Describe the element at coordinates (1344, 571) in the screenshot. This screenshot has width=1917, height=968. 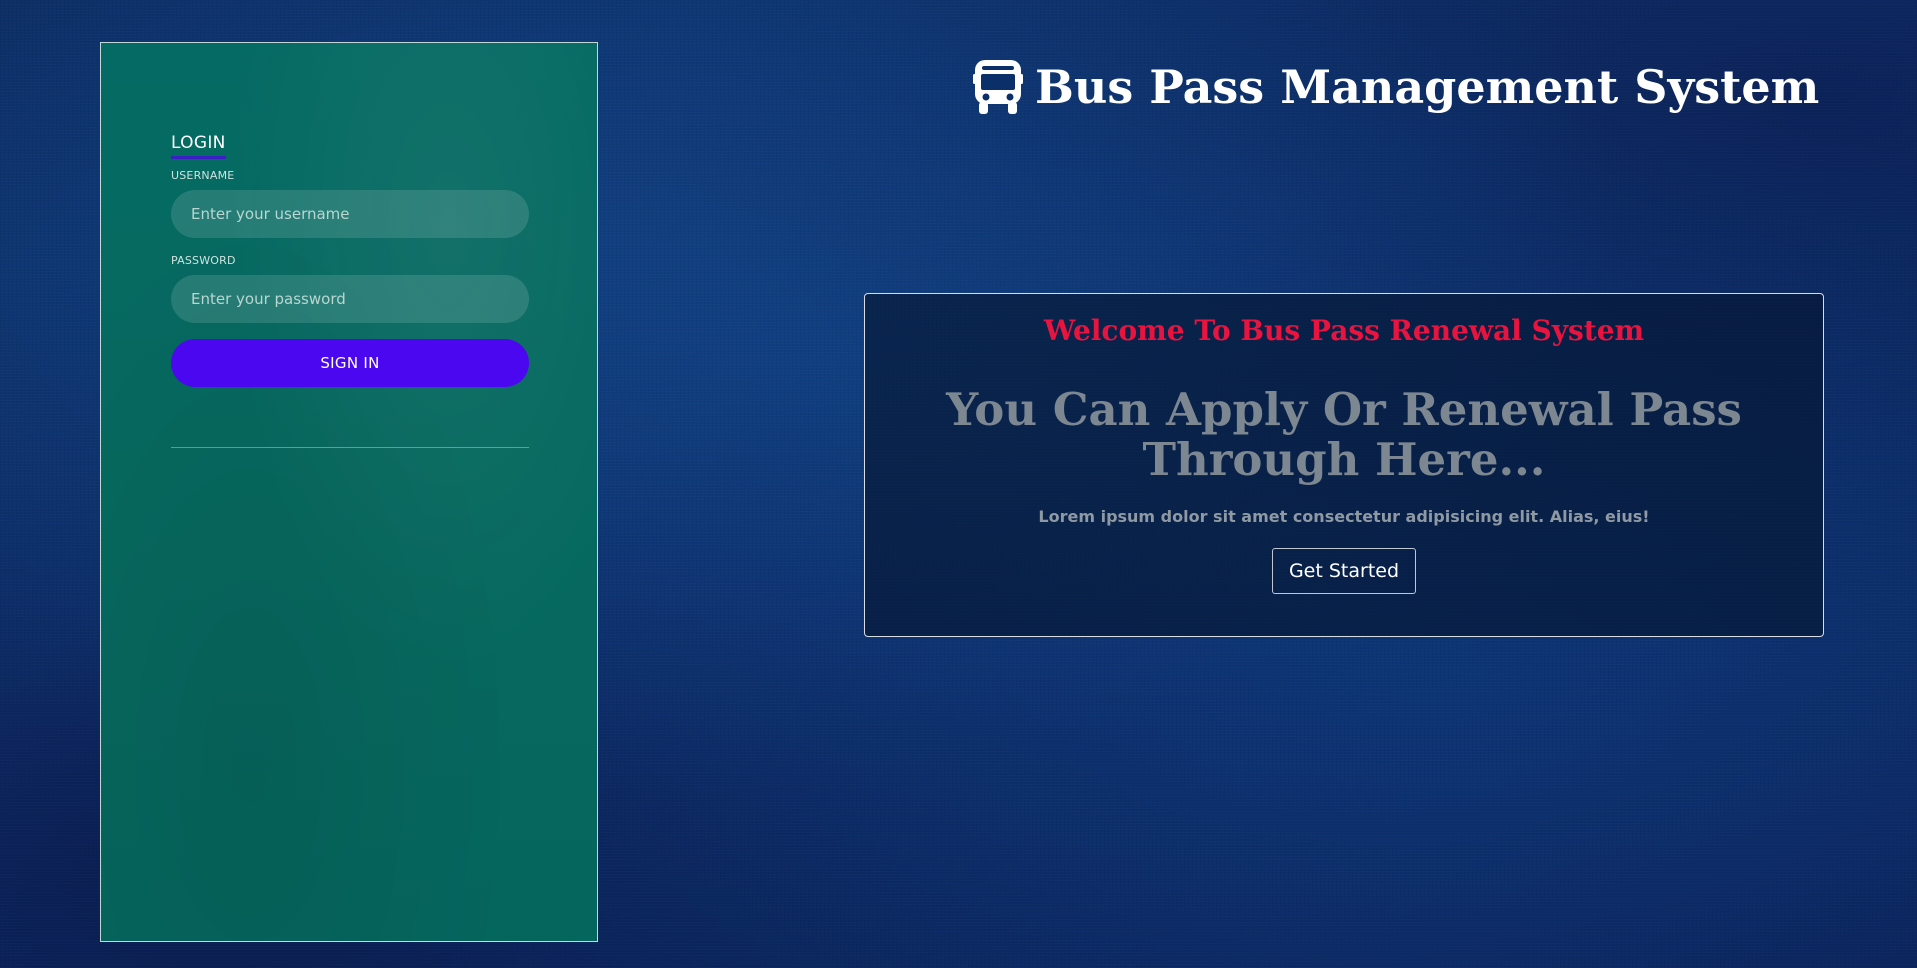
I see `get-started-button: Get Started` at that location.